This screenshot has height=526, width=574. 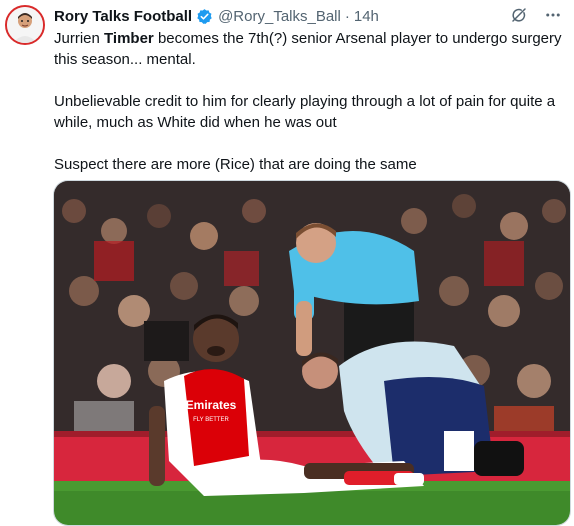 I want to click on shirt-sponsor-tagline: FLY BETTER, so click(x=211, y=420).